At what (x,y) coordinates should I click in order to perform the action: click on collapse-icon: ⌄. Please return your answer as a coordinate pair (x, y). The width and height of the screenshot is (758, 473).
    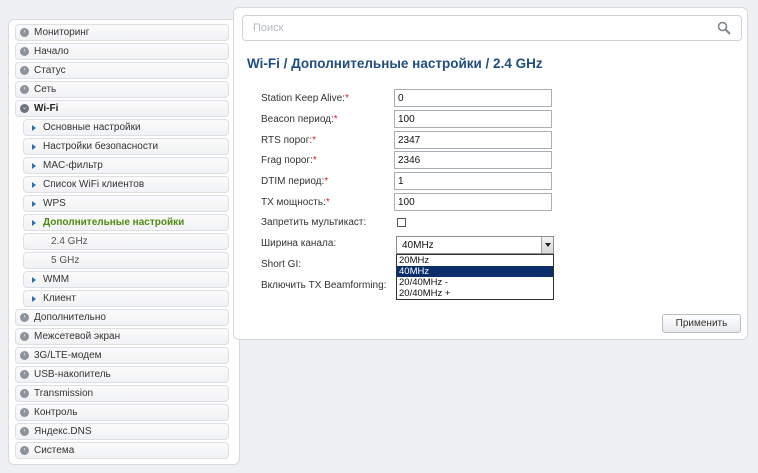
    Looking at the image, I should click on (24, 108).